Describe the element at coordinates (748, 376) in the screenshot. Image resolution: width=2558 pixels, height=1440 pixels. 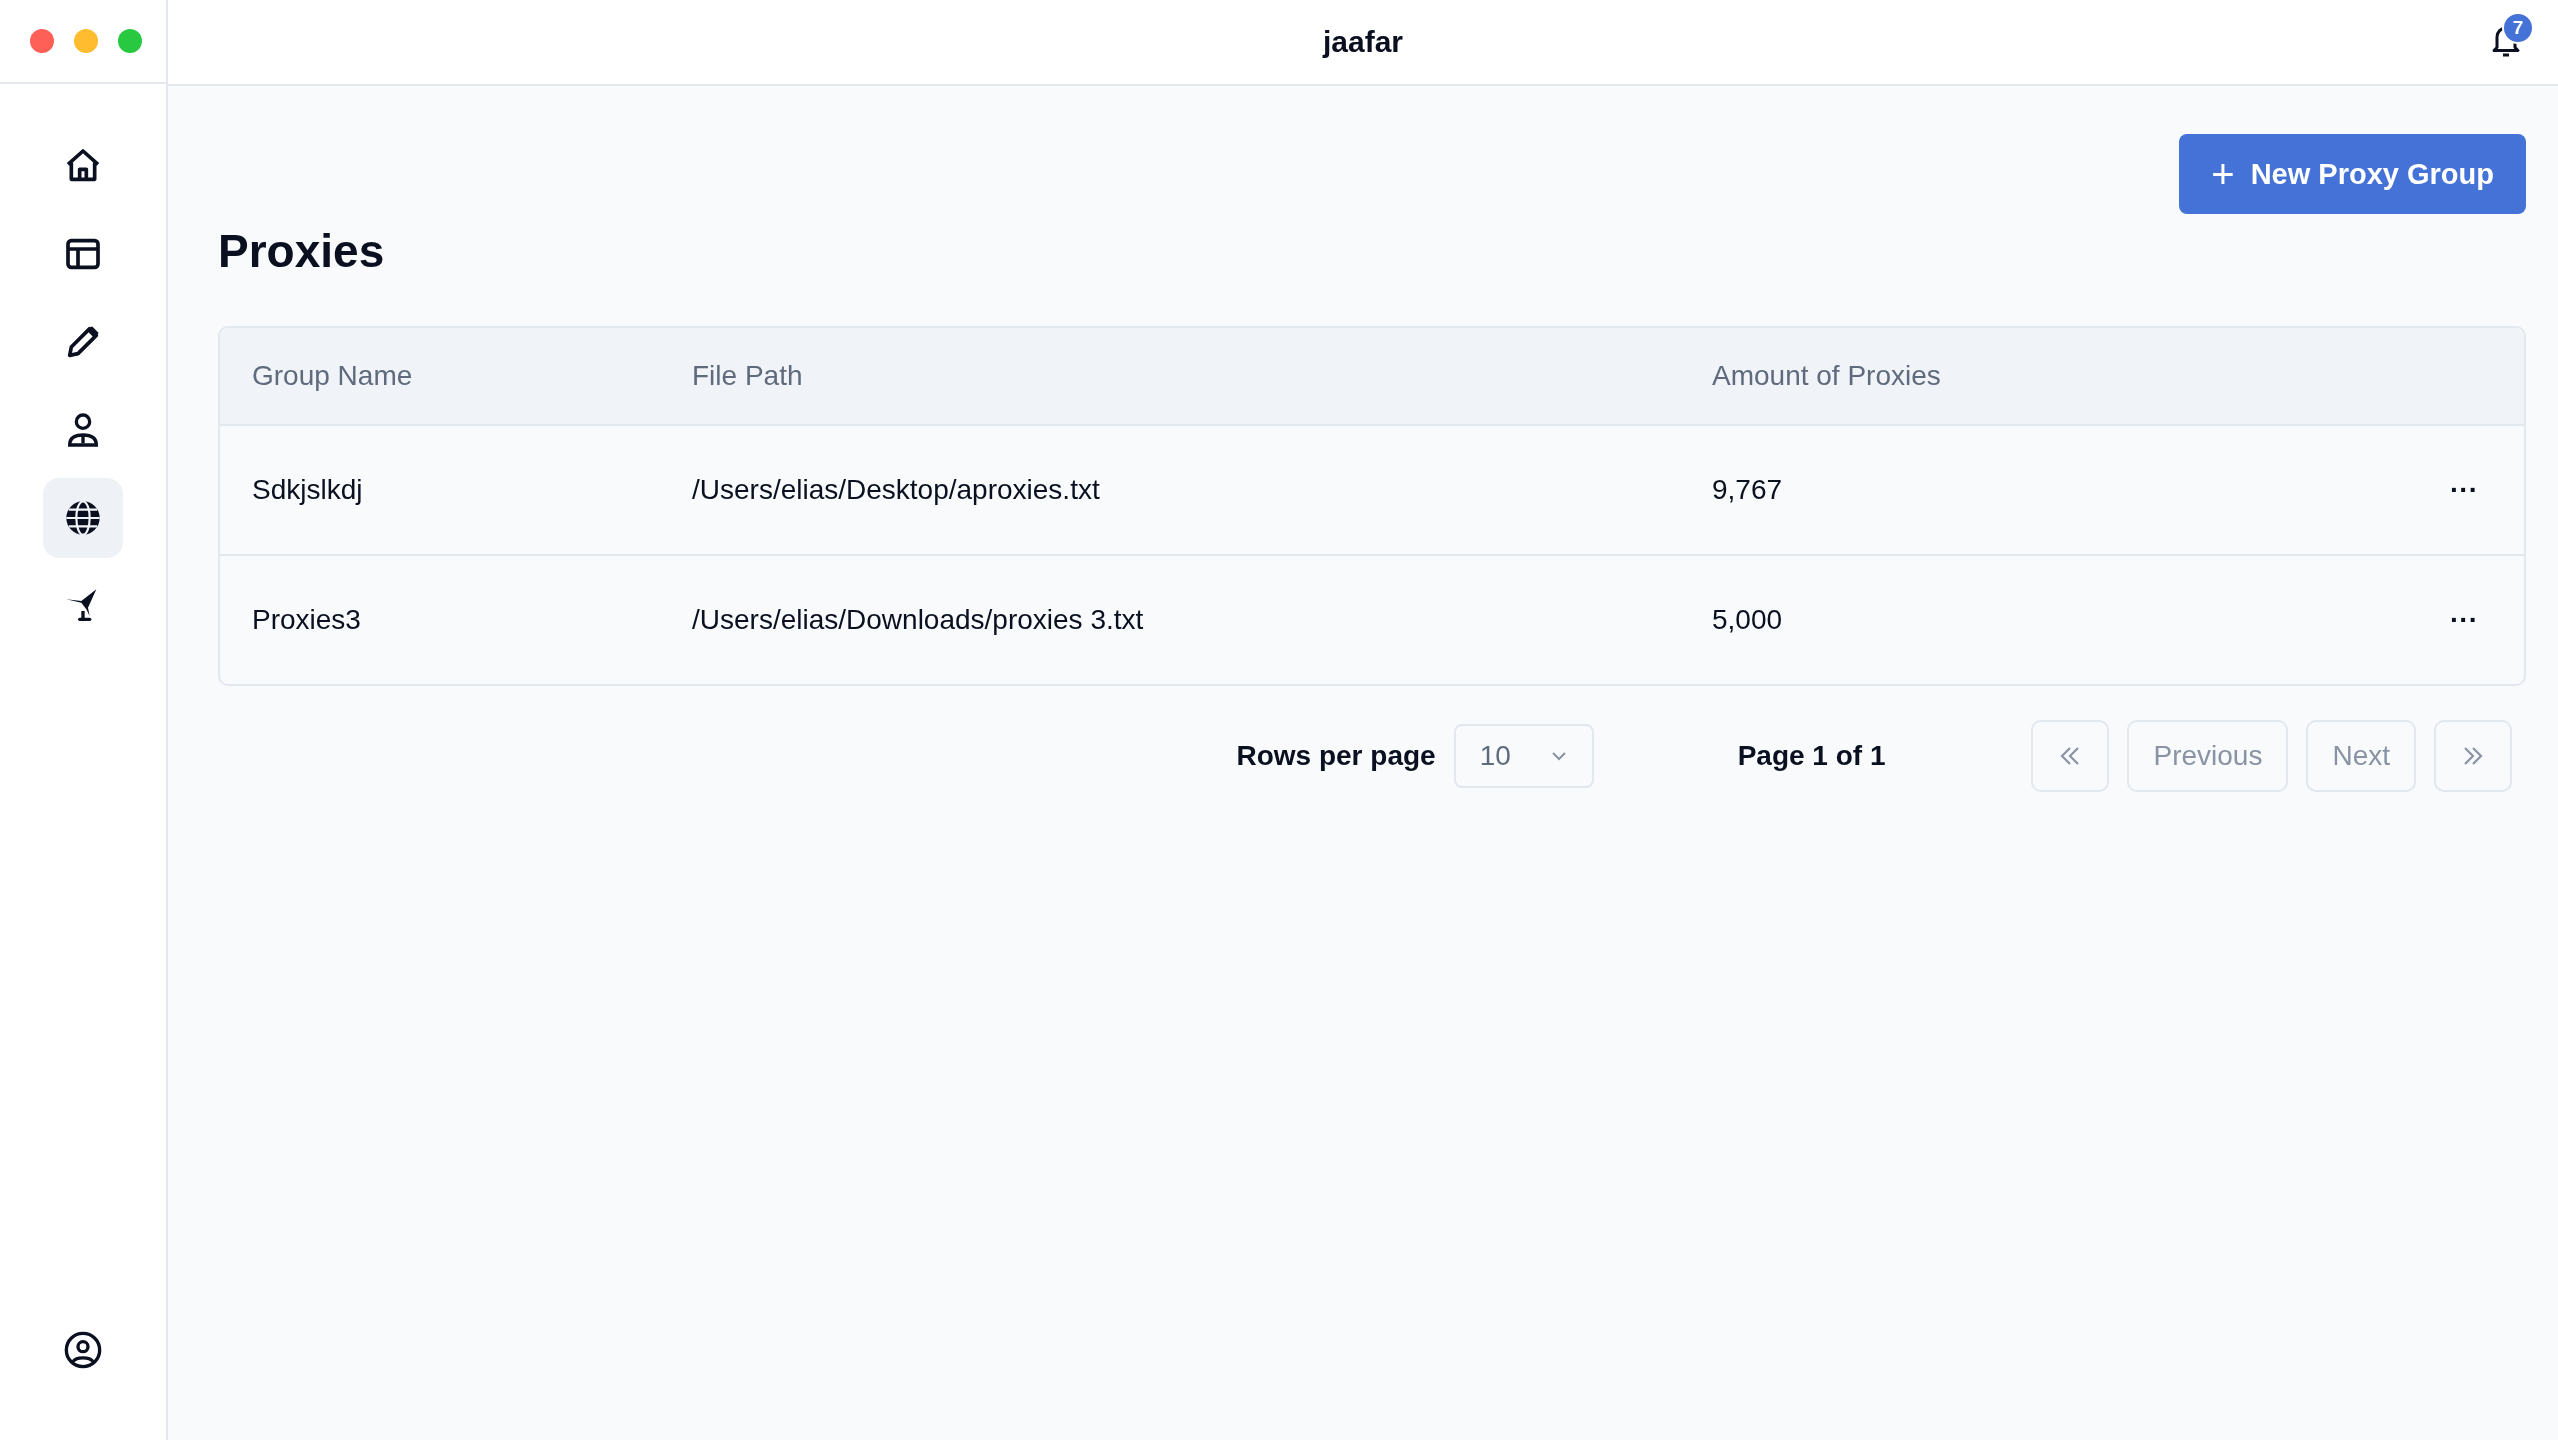
I see `column-header: File Path` at that location.